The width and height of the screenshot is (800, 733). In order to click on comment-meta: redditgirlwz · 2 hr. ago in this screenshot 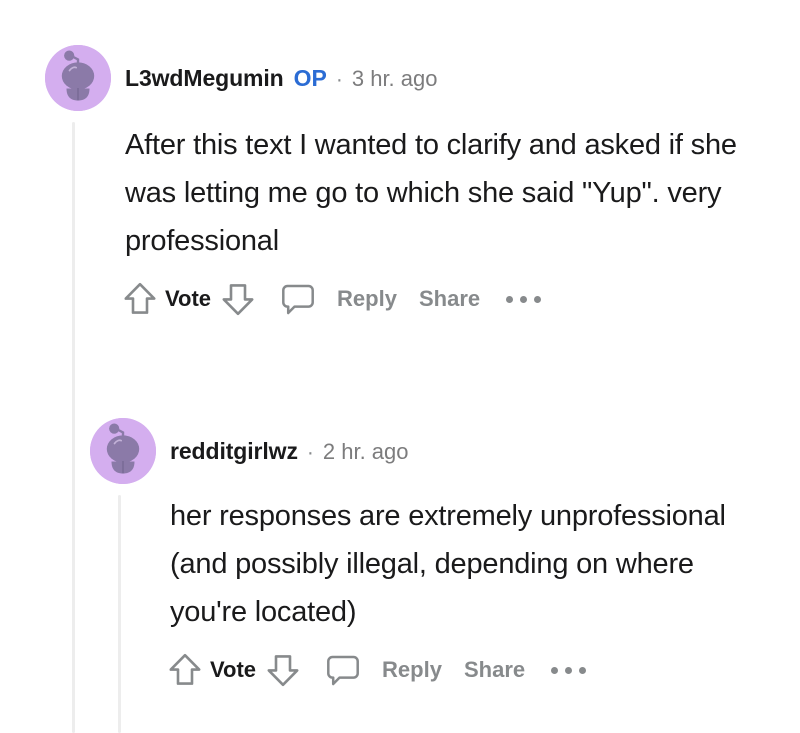, I will do `click(289, 451)`.